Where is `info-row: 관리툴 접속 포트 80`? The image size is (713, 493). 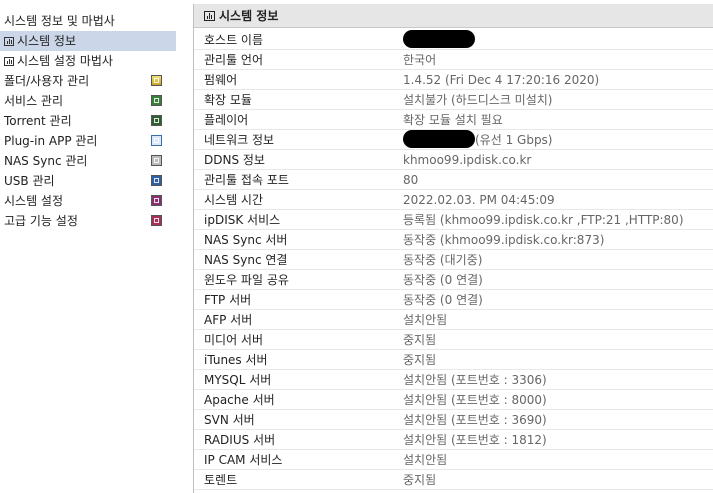 info-row: 관리툴 접속 포트 80 is located at coordinates (453, 180).